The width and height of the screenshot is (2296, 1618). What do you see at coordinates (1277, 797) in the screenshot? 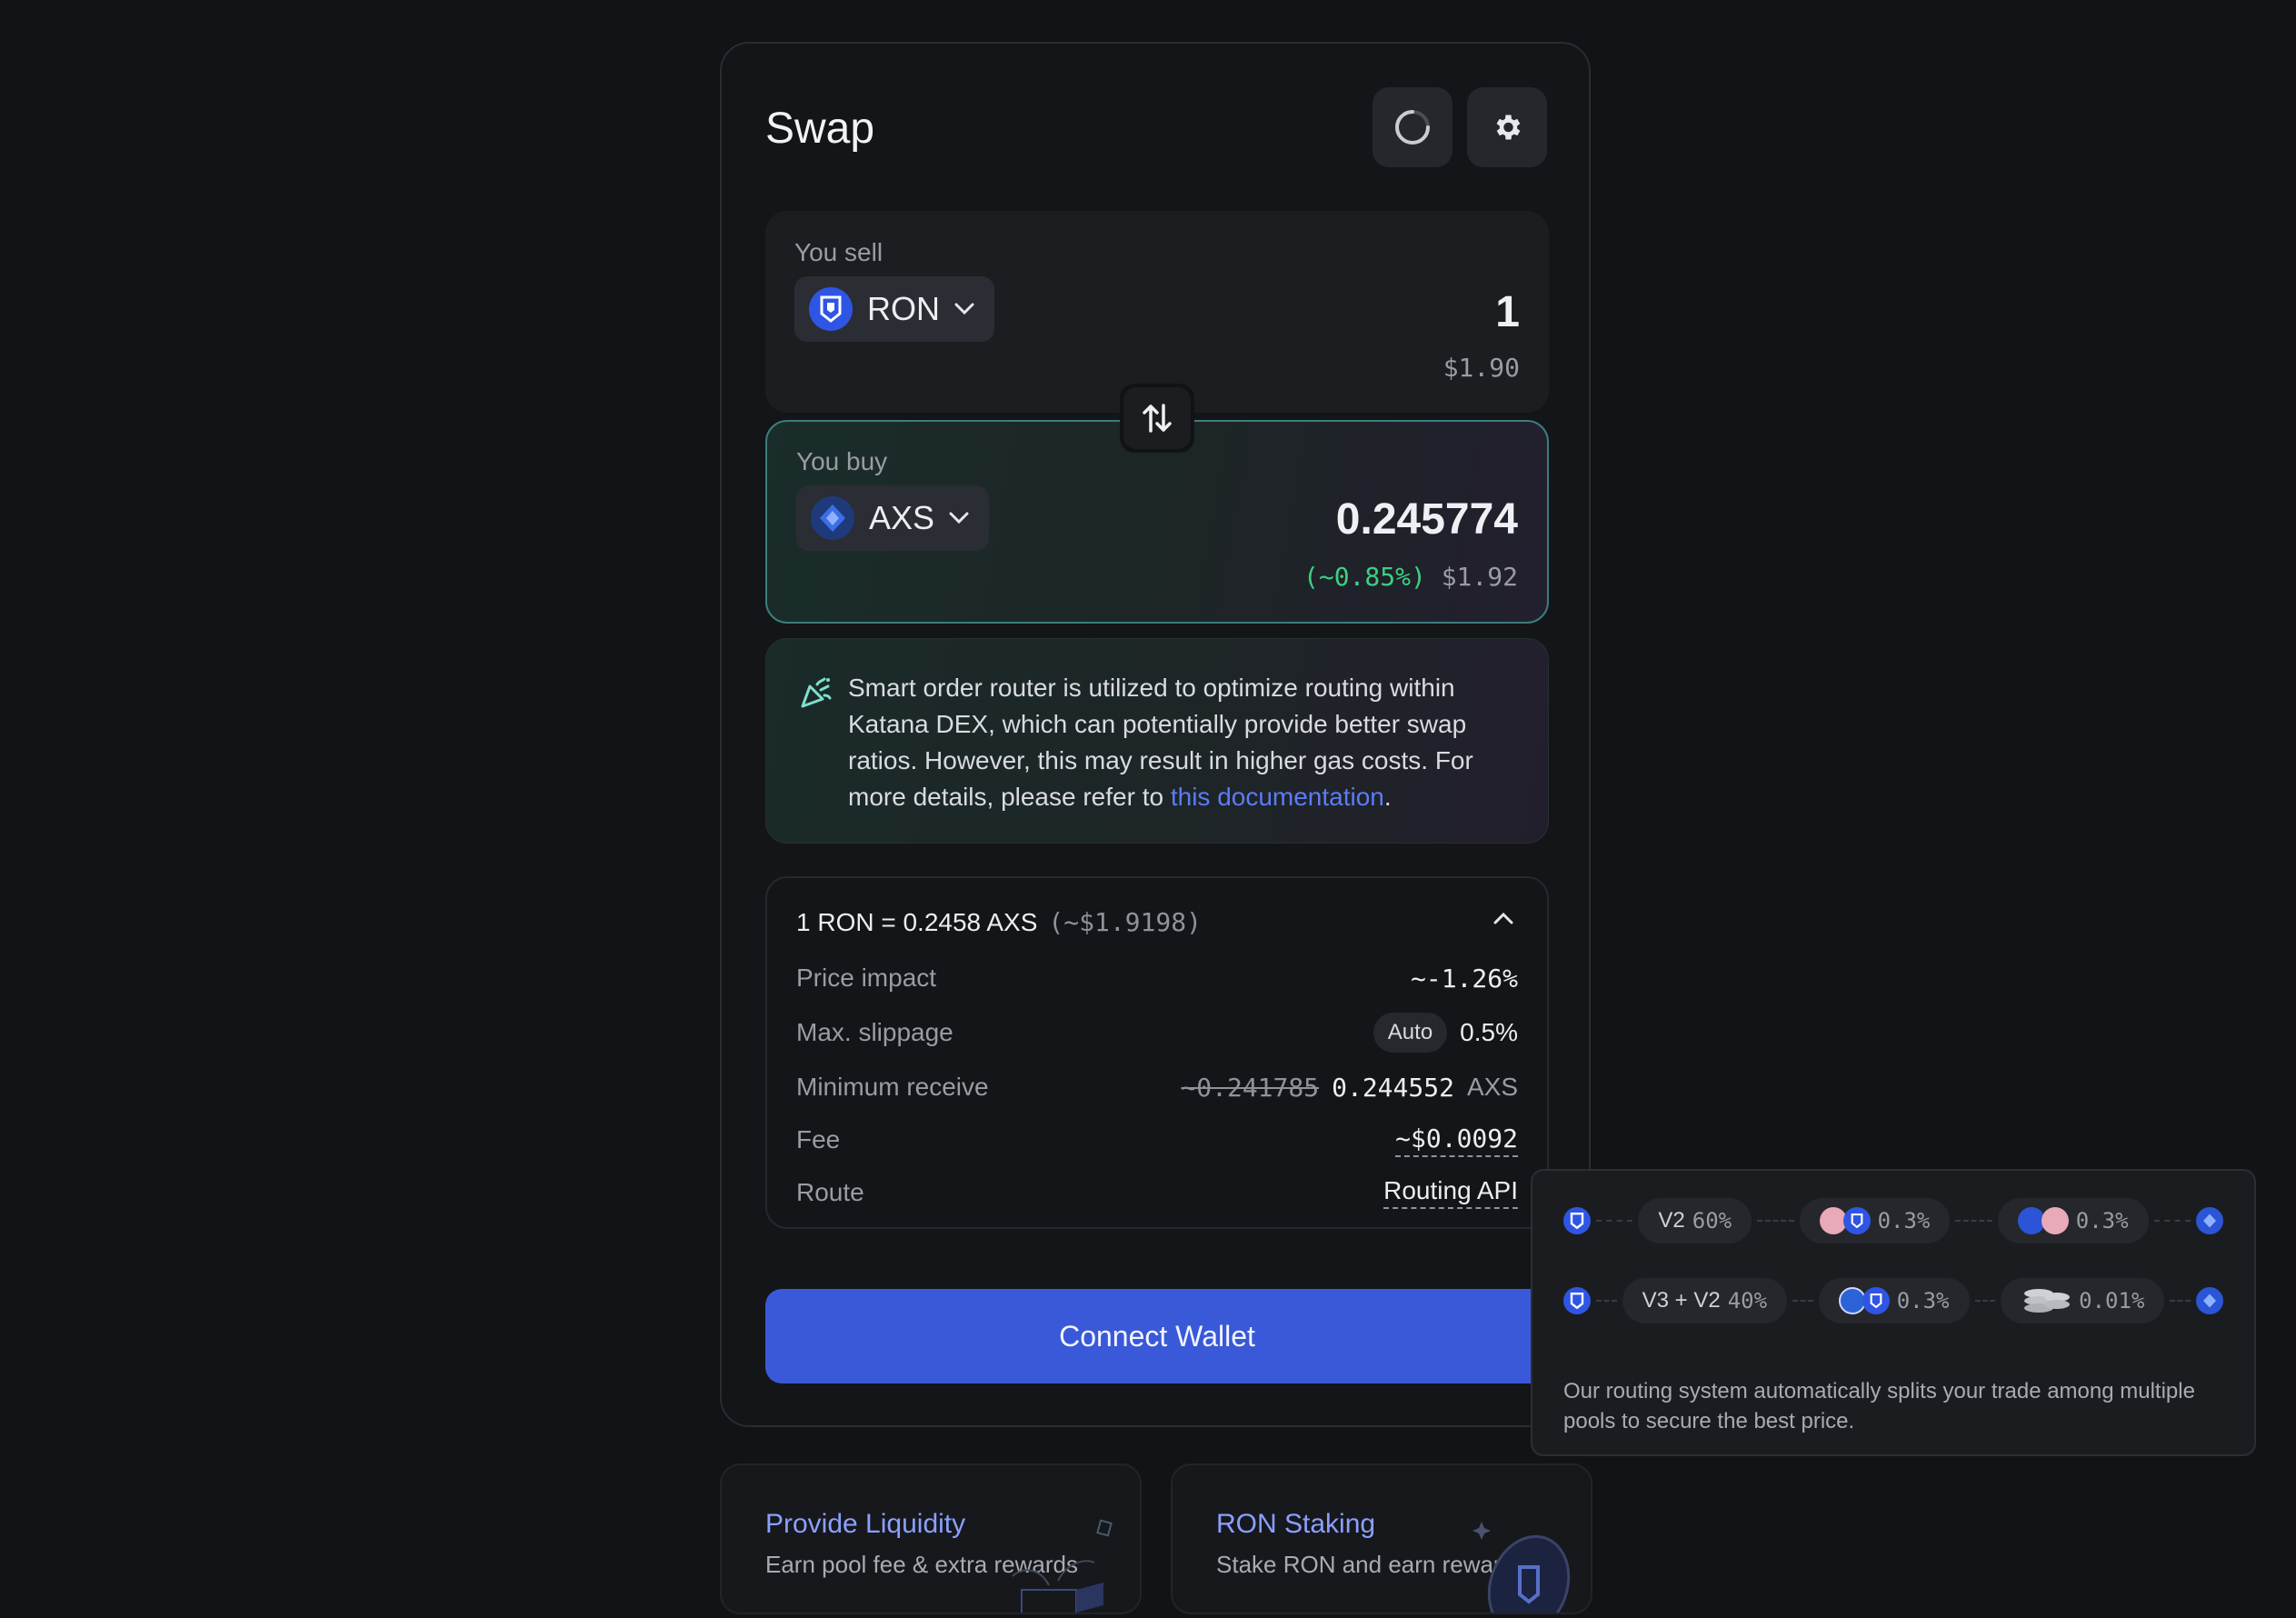
I see `documentation-link: this documentation` at bounding box center [1277, 797].